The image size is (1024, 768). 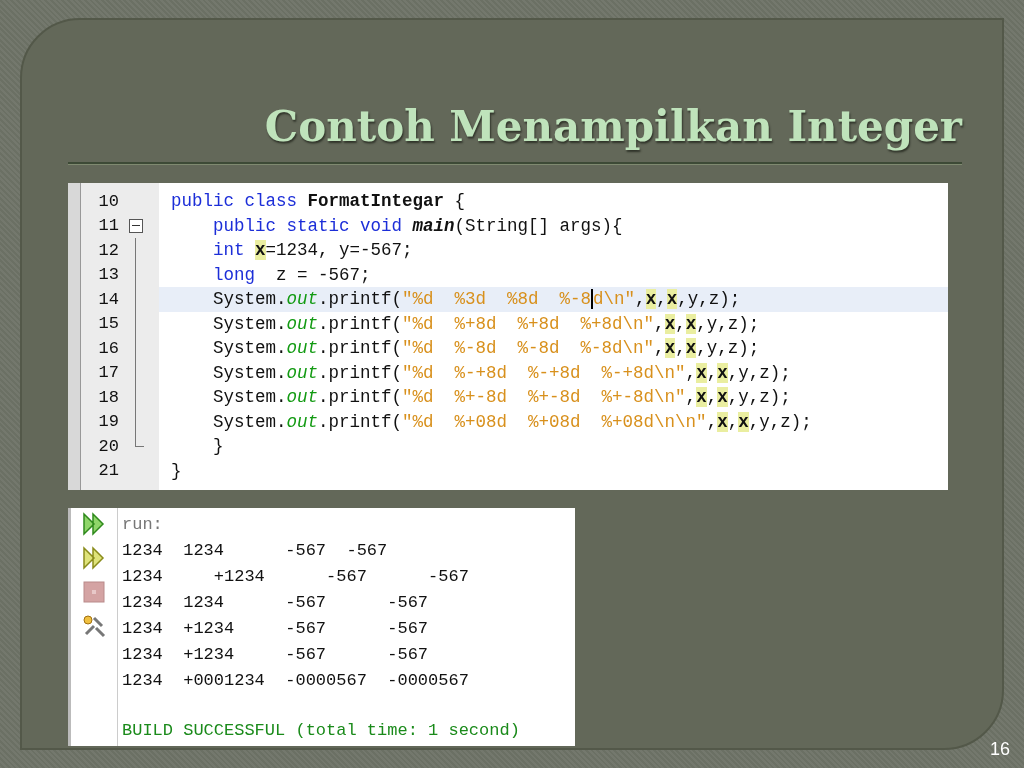 I want to click on line-number: 20, so click(x=108, y=446).